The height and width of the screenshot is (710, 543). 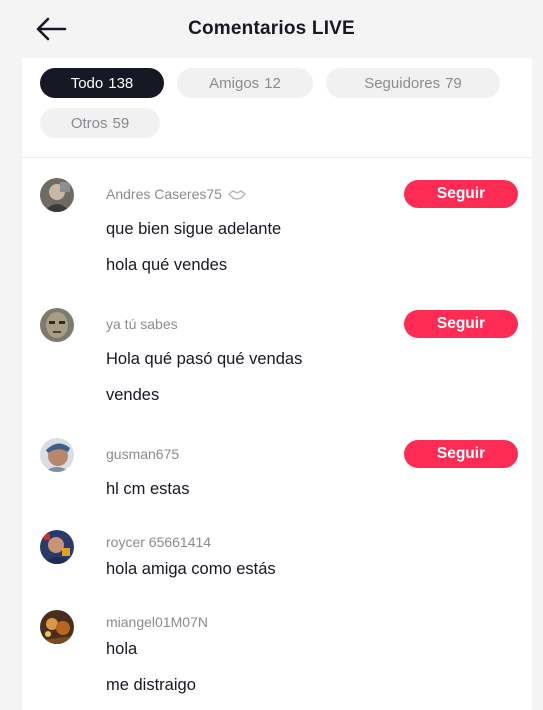 What do you see at coordinates (122, 649) in the screenshot?
I see `comment-text: hola` at bounding box center [122, 649].